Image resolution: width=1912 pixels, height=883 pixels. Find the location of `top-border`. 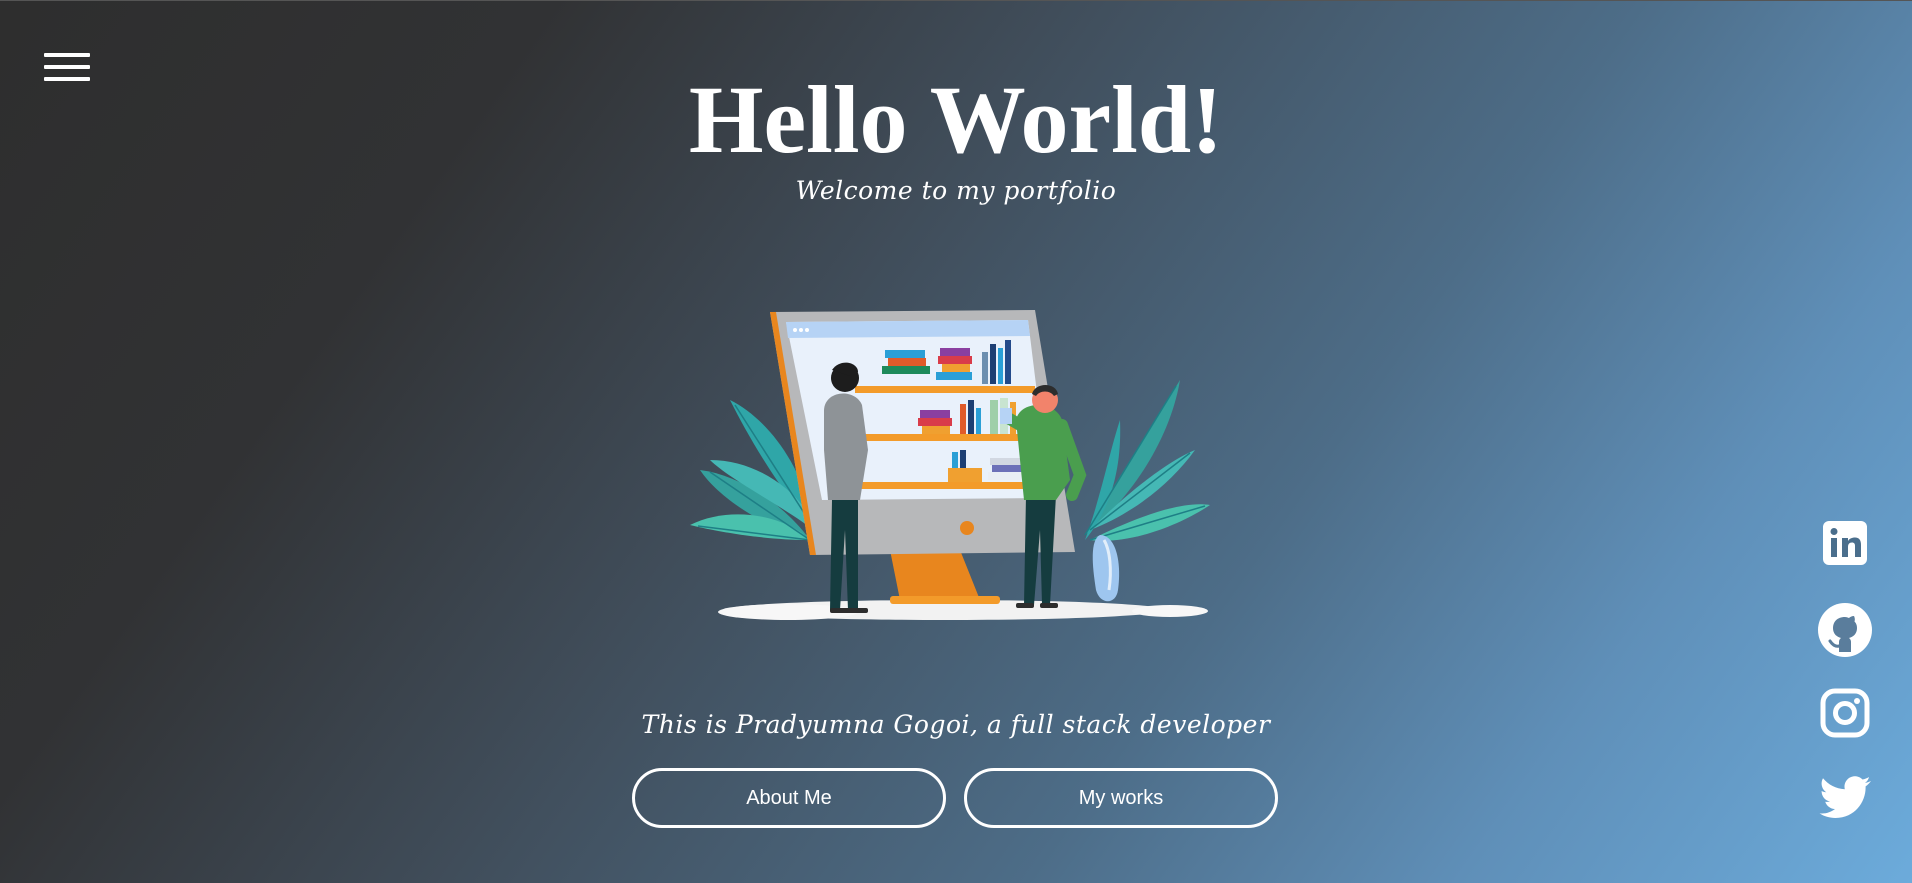

top-border is located at coordinates (956, 0).